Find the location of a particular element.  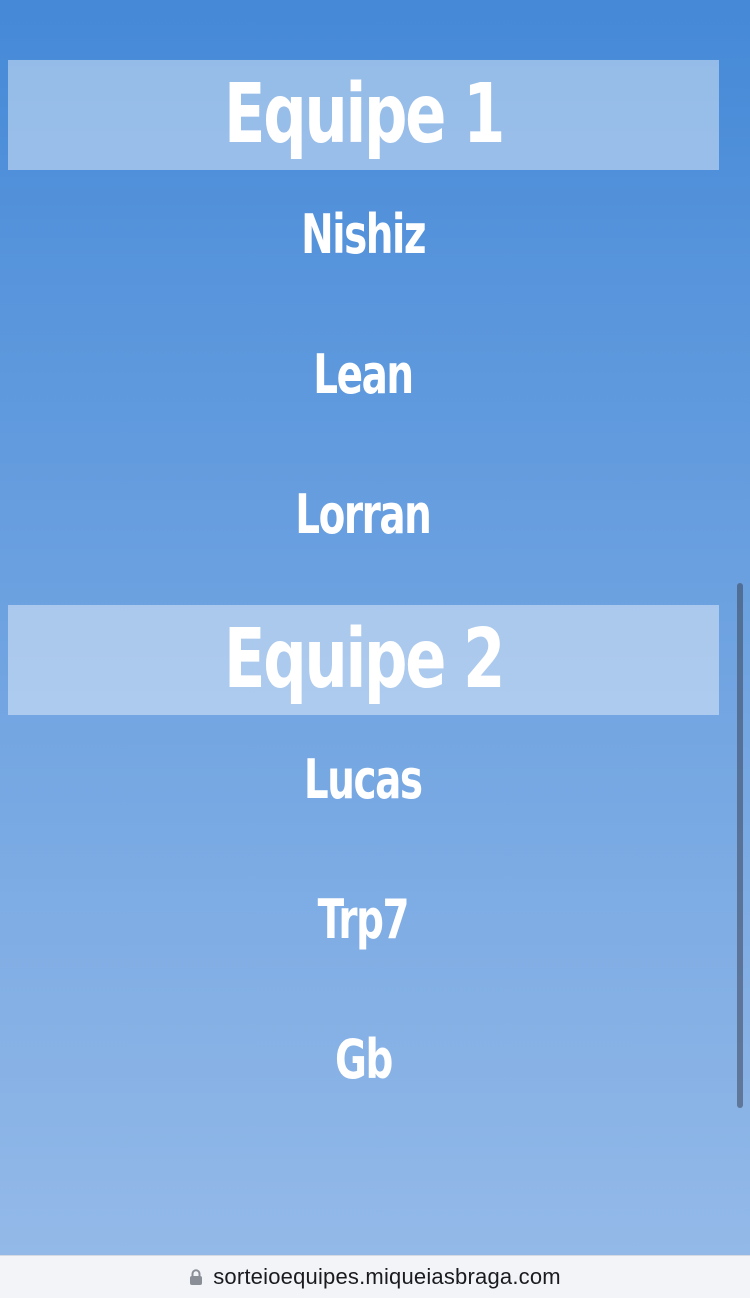

vertical-scrollbar is located at coordinates (740, 845).